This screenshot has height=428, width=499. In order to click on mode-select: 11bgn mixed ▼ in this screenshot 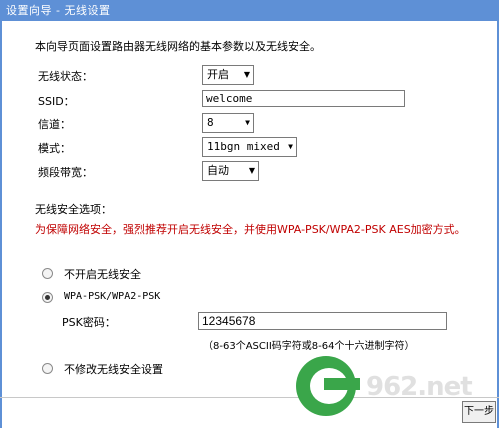, I will do `click(249, 147)`.